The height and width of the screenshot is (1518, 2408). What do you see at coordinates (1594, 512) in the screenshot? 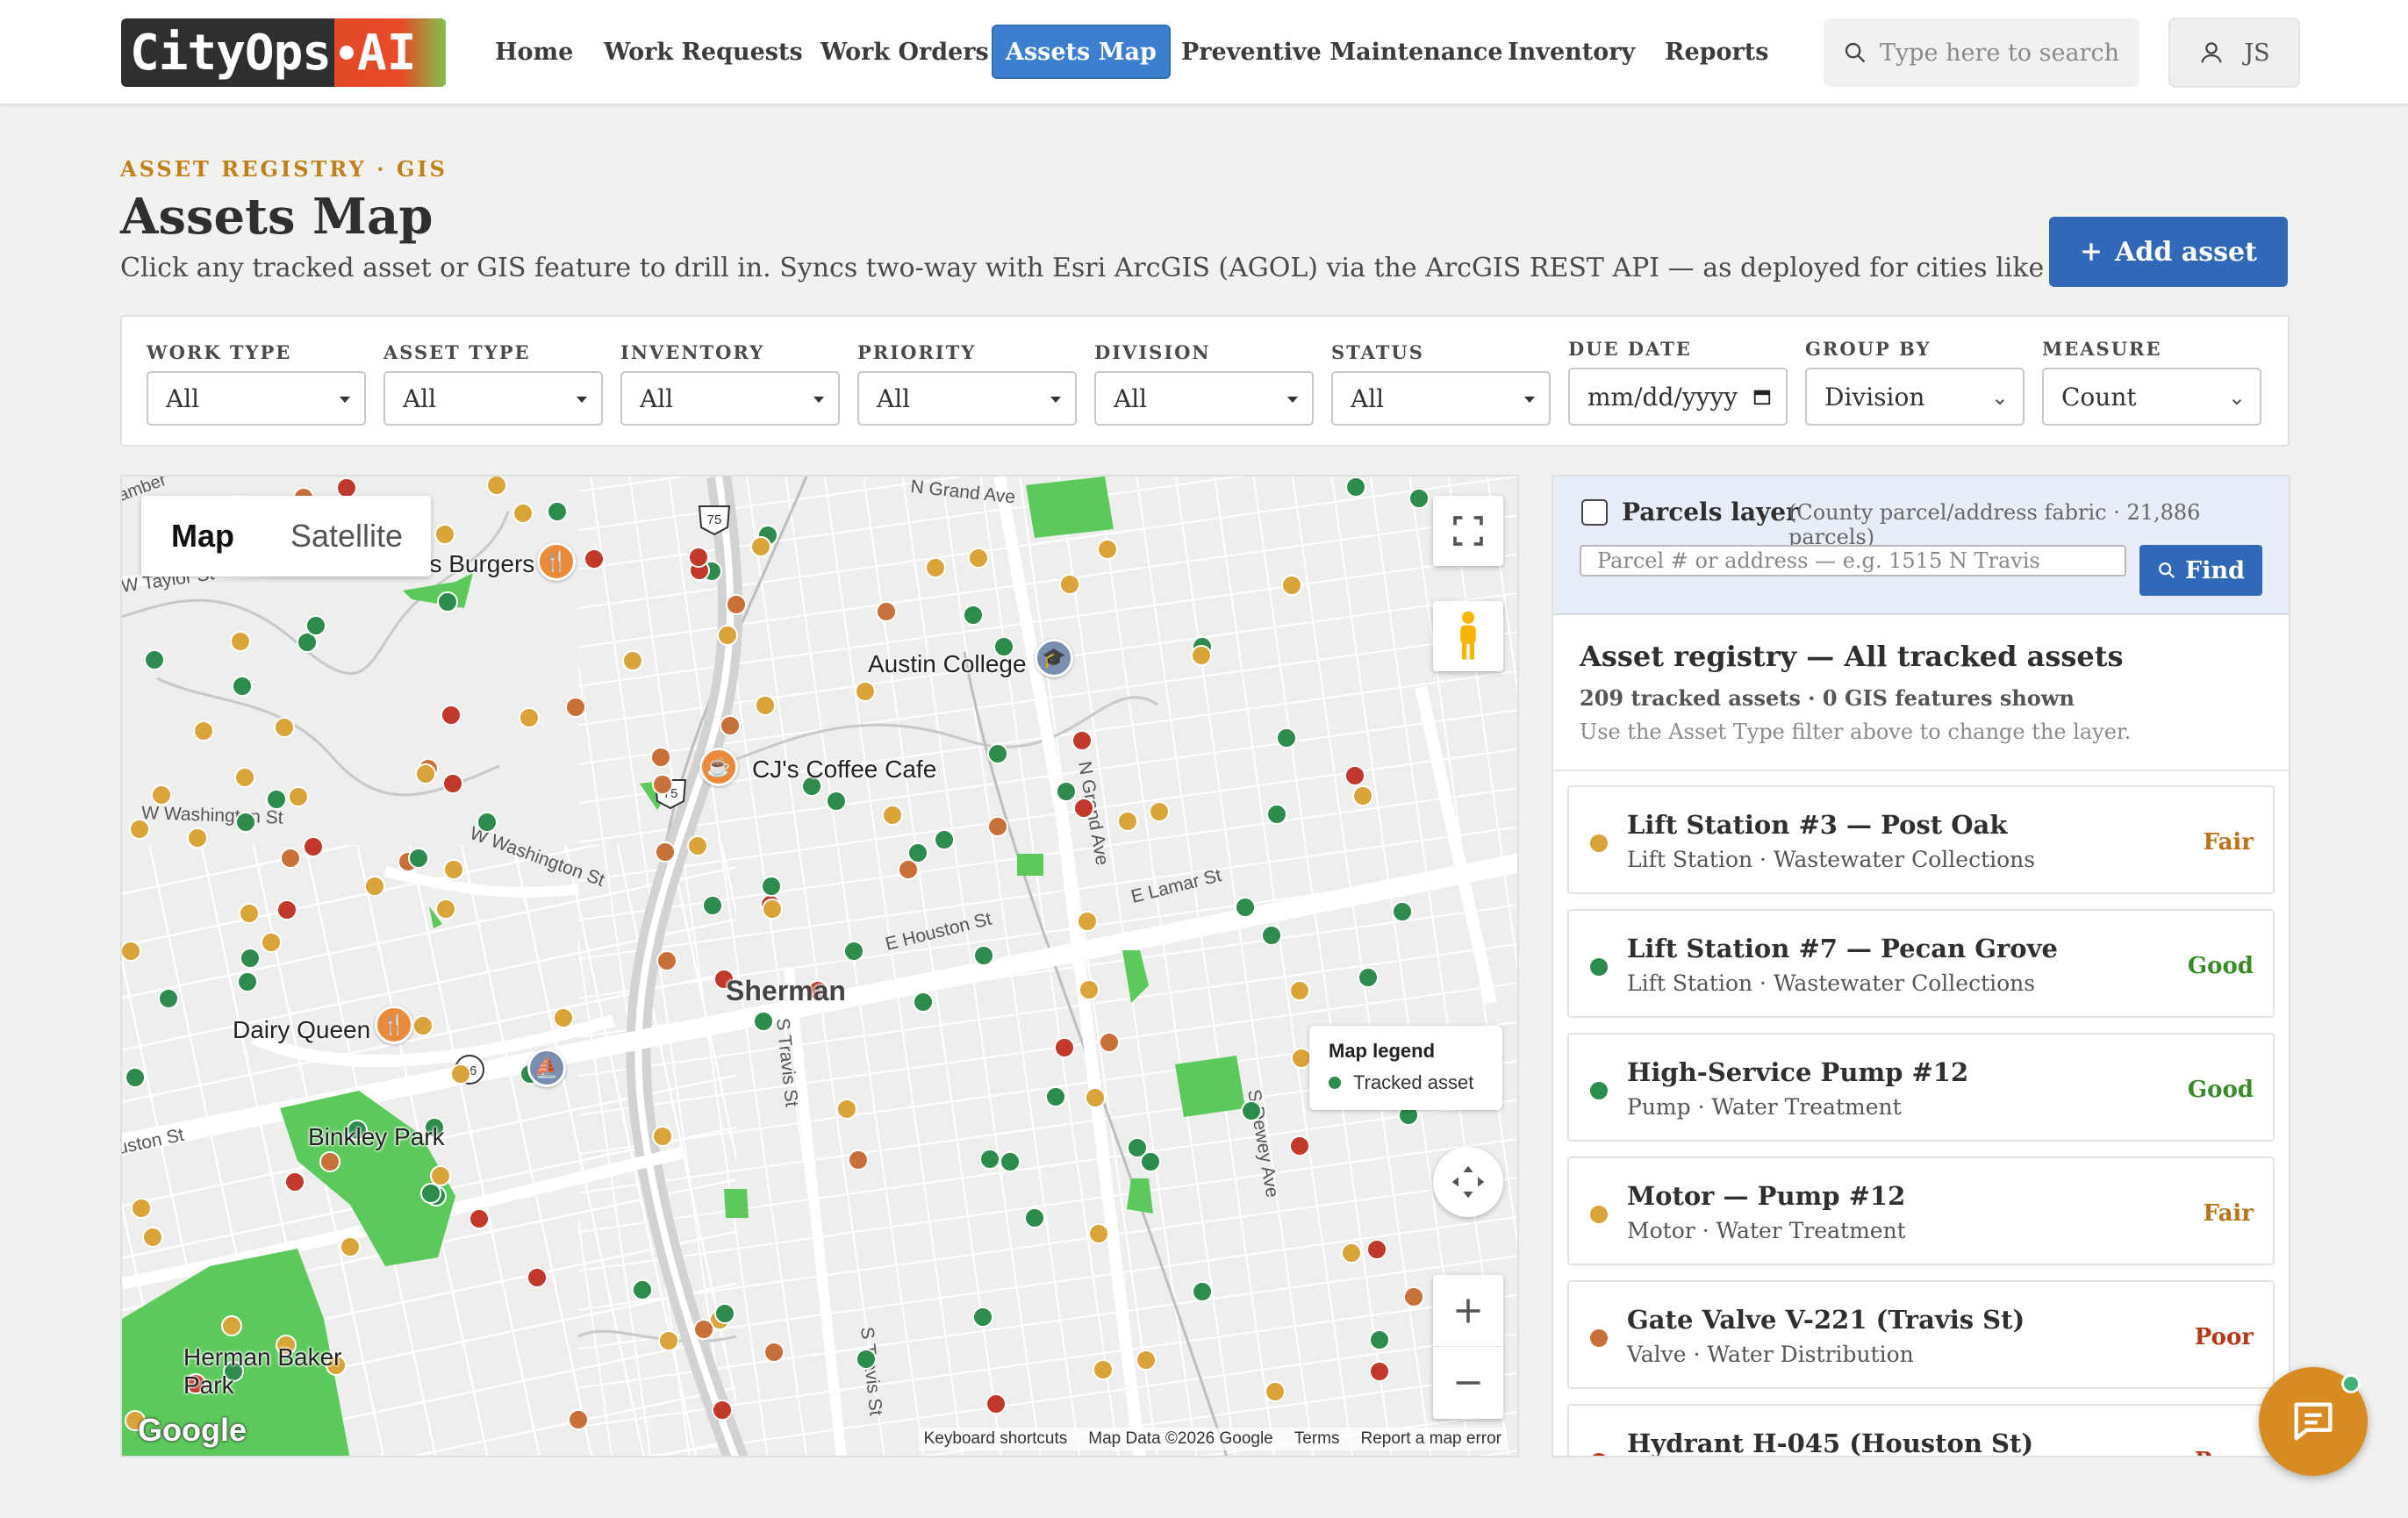
I see `parcels-layer-checkbox` at bounding box center [1594, 512].